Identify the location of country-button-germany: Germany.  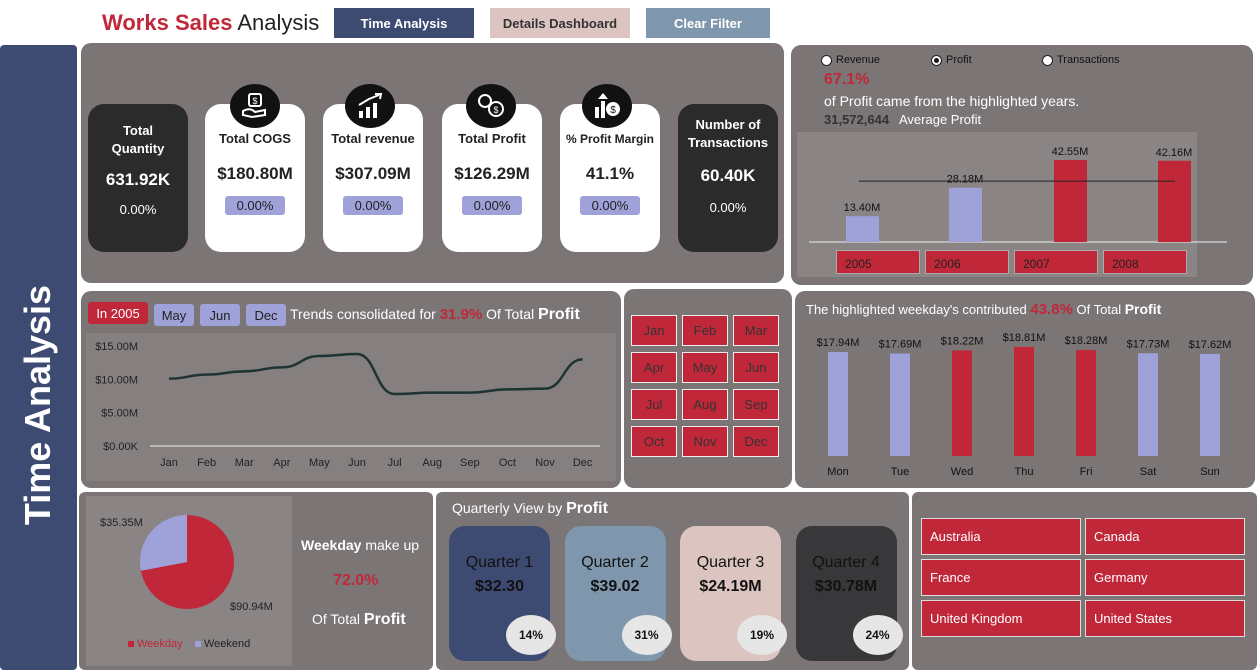
(1165, 577).